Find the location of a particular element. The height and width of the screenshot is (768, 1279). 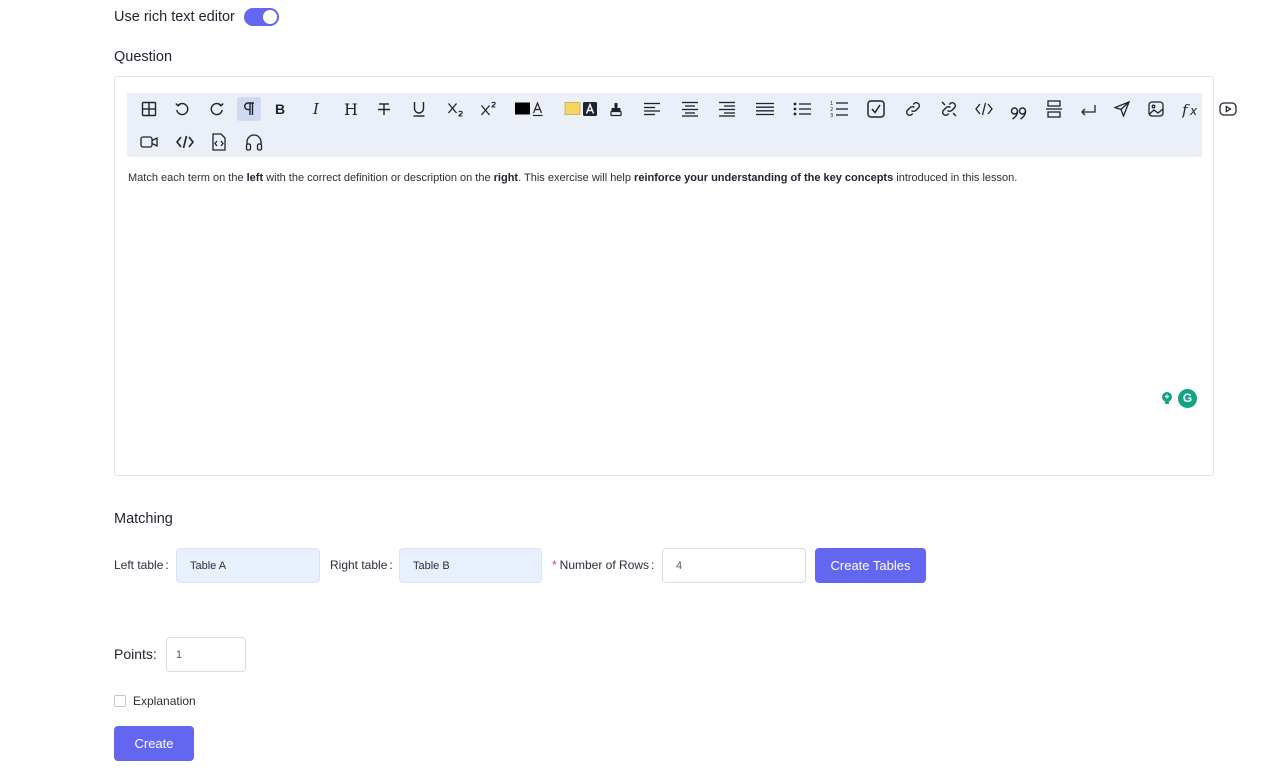

heading-icon: H is located at coordinates (351, 109).